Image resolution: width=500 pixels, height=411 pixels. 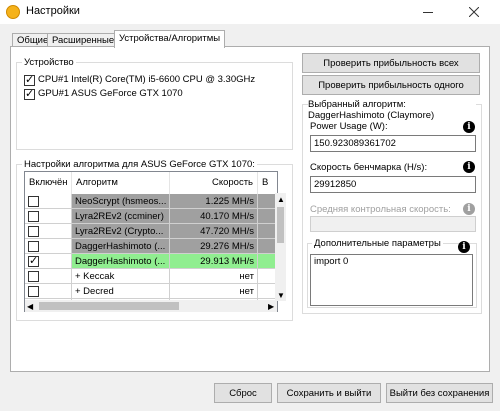 What do you see at coordinates (329, 393) in the screenshot?
I see `save-and-exit-button: Сохранить и выйти` at bounding box center [329, 393].